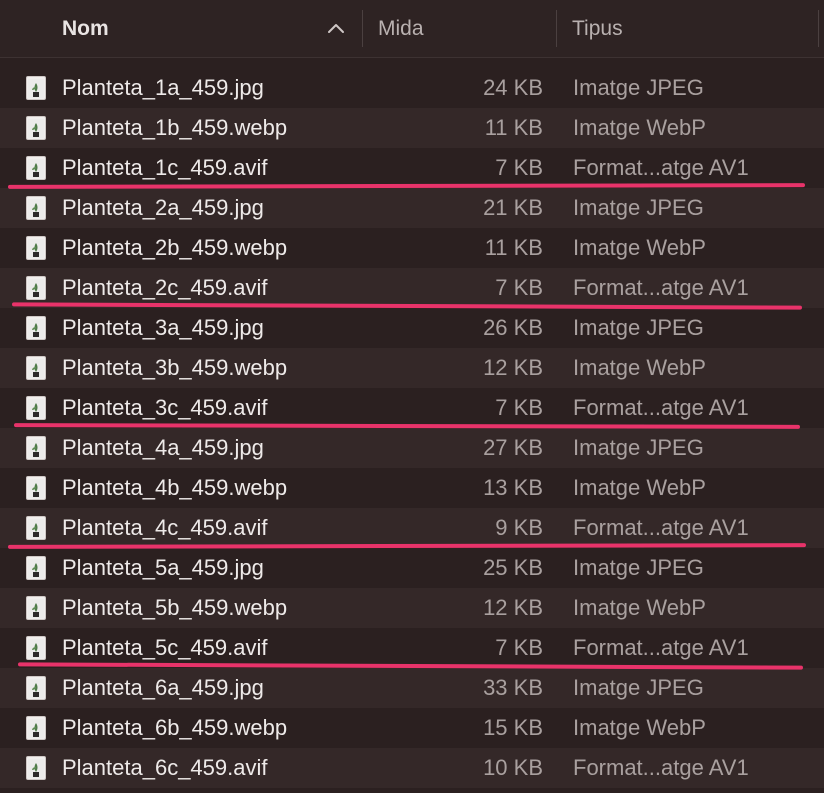  What do you see at coordinates (513, 687) in the screenshot?
I see `file-size: 33 KB` at bounding box center [513, 687].